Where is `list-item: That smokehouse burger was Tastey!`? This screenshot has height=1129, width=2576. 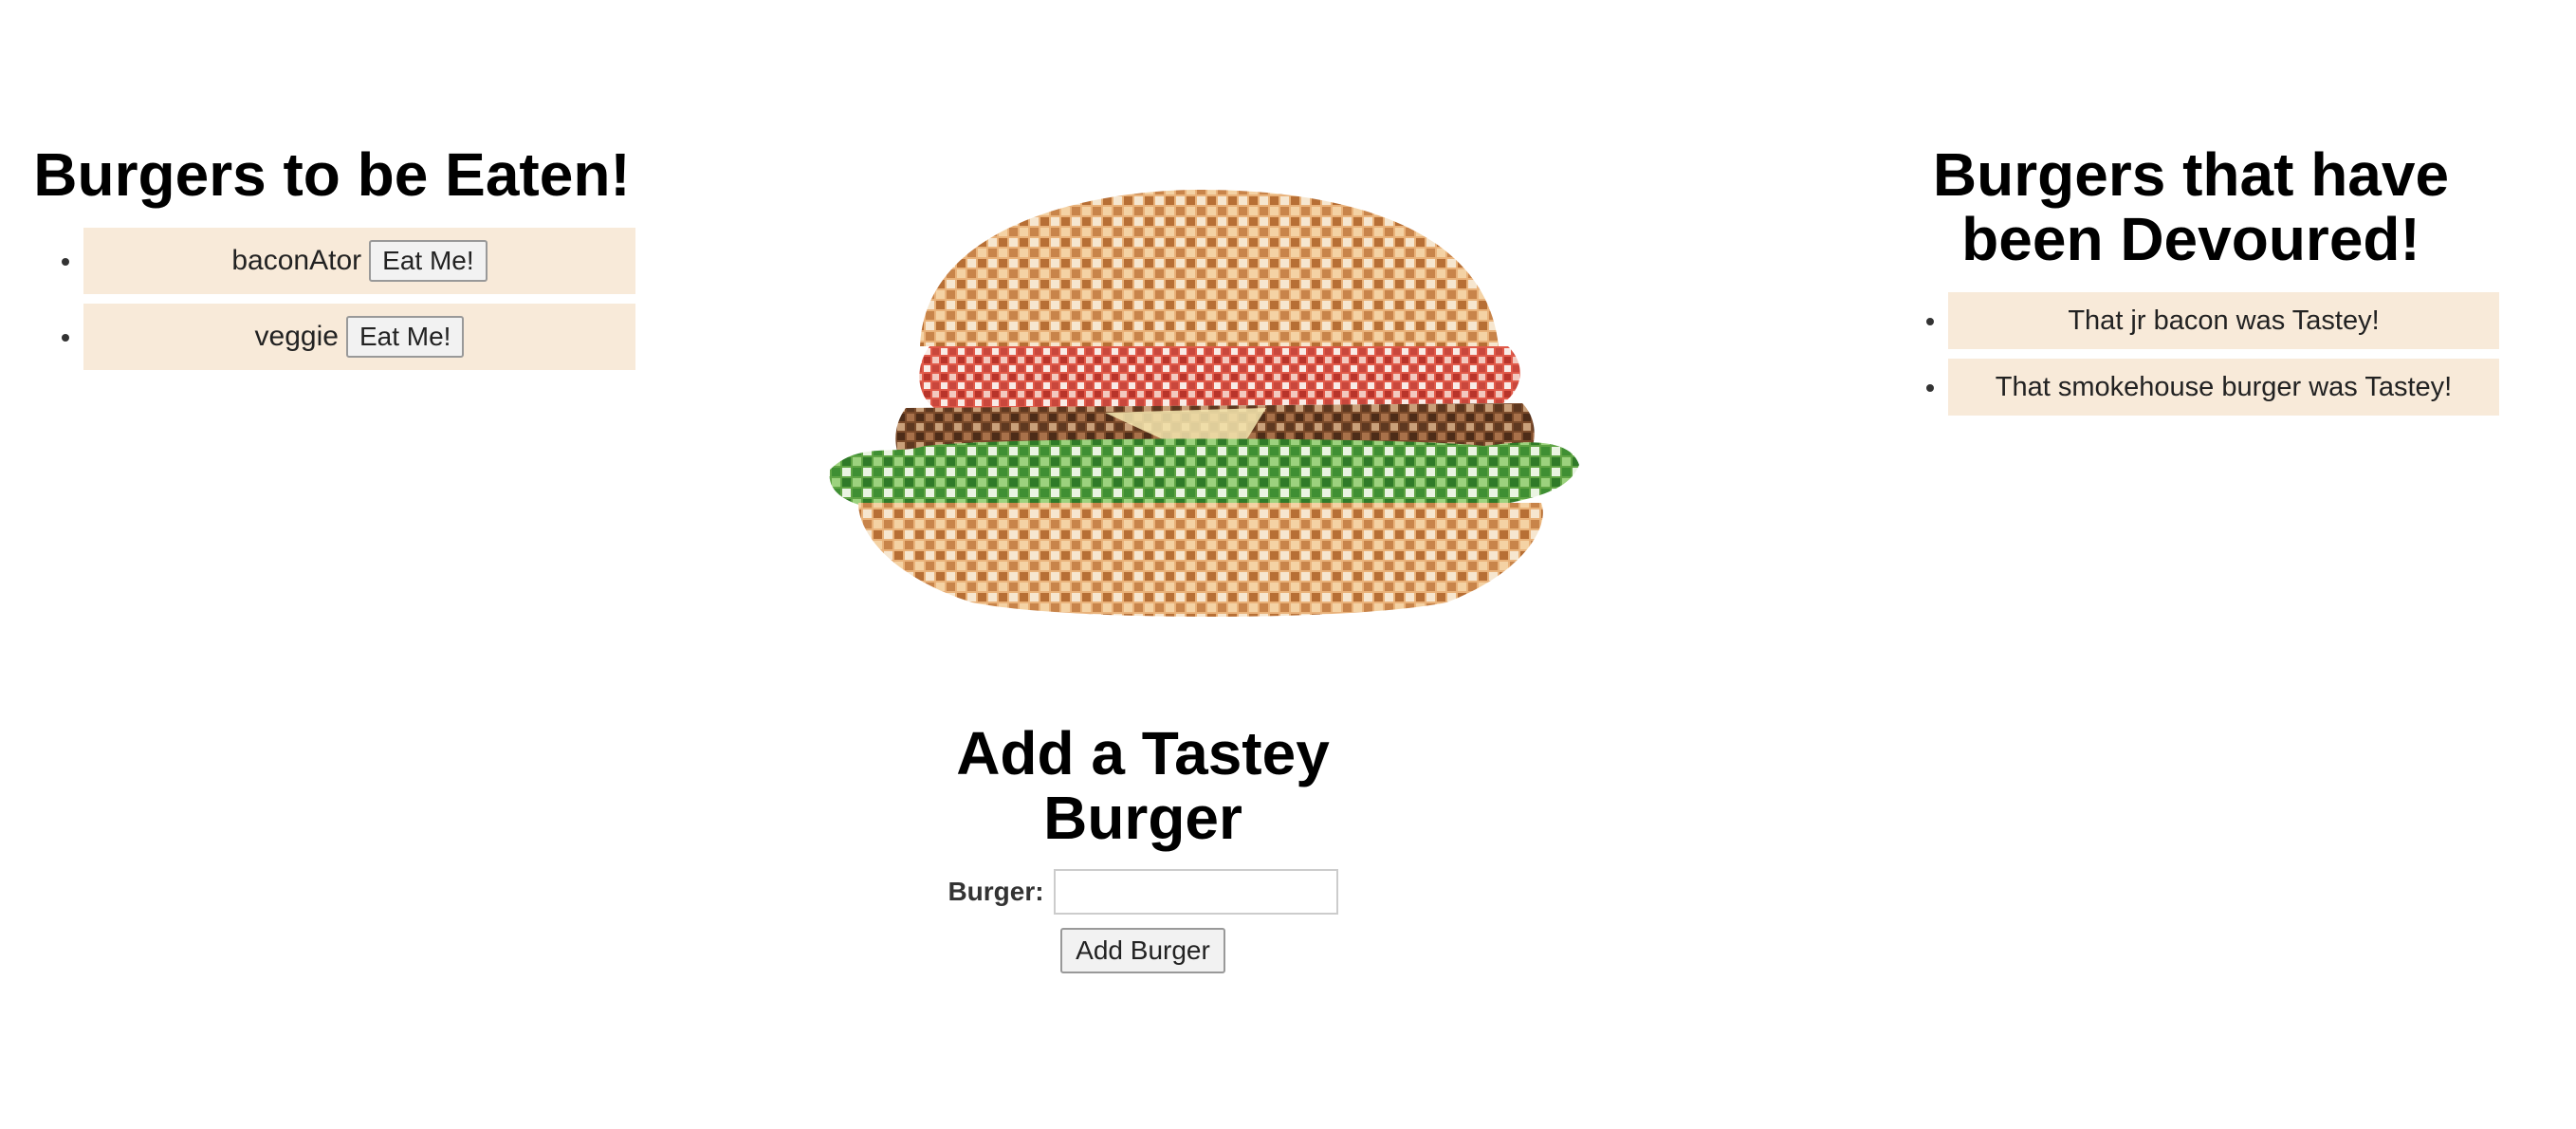 list-item: That smokehouse burger was Tastey! is located at coordinates (2235, 387).